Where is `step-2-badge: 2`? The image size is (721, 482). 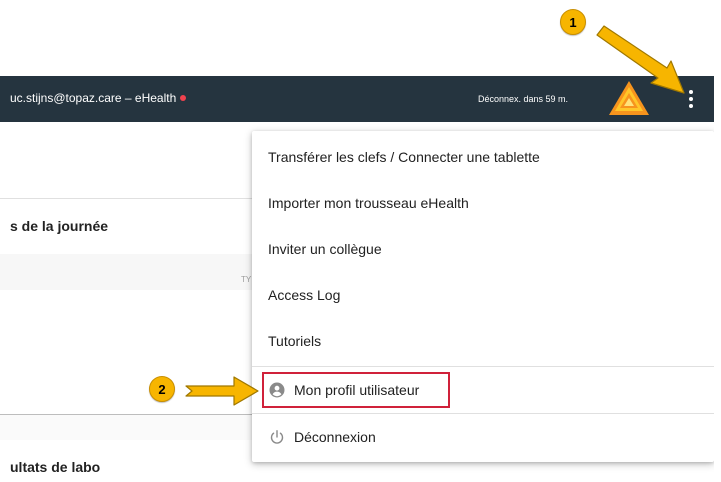
step-2-badge: 2 is located at coordinates (162, 389).